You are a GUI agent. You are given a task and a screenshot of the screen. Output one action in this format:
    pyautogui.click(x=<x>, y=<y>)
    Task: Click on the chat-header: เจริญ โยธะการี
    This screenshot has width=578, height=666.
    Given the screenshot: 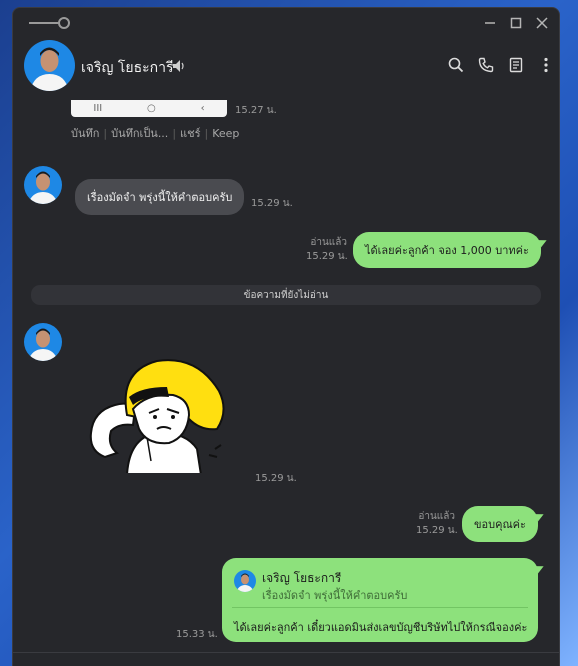 What is the action you would take?
    pyautogui.click(x=286, y=67)
    